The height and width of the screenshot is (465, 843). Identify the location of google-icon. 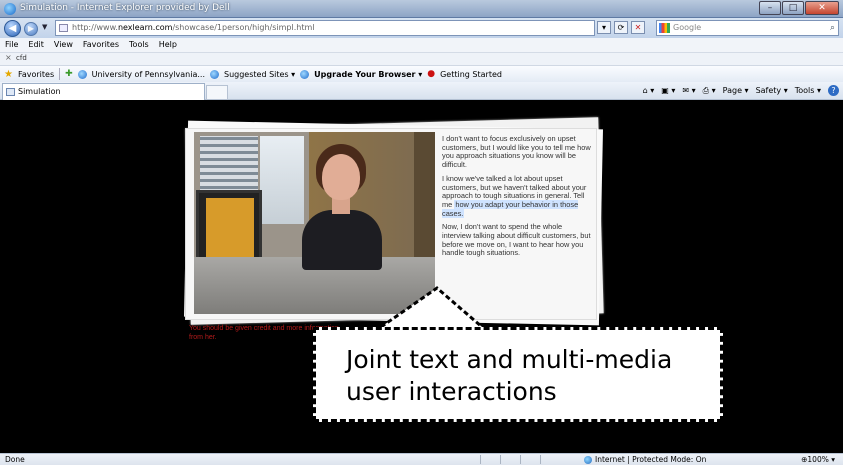
(664, 28).